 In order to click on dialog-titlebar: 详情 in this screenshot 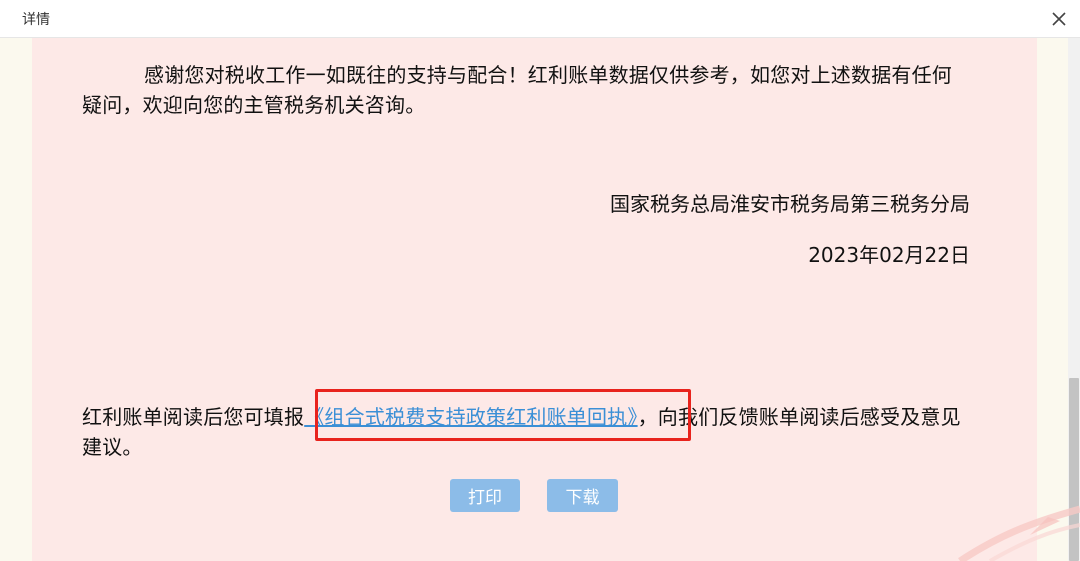, I will do `click(540, 19)`.